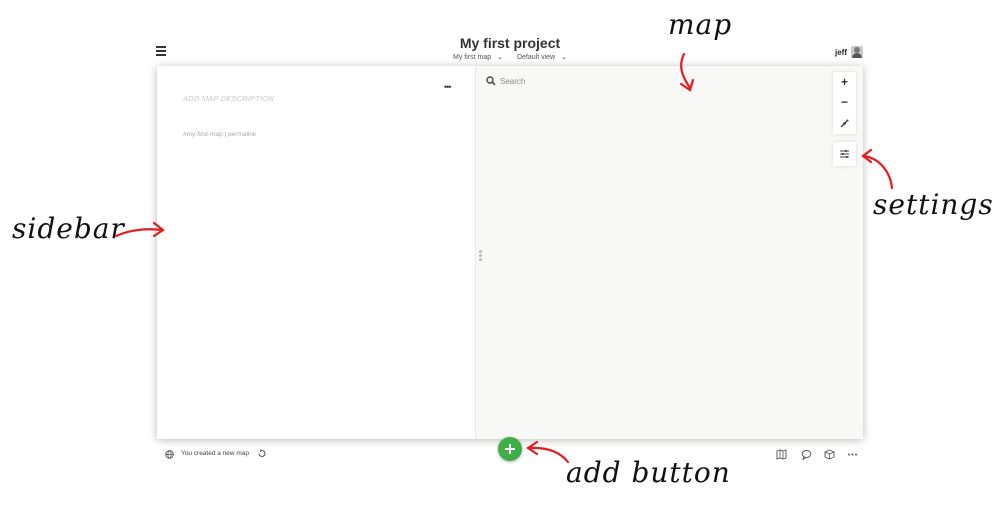 The width and height of the screenshot is (1000, 515). Describe the element at coordinates (261, 453) in the screenshot. I see `undo-icon` at that location.